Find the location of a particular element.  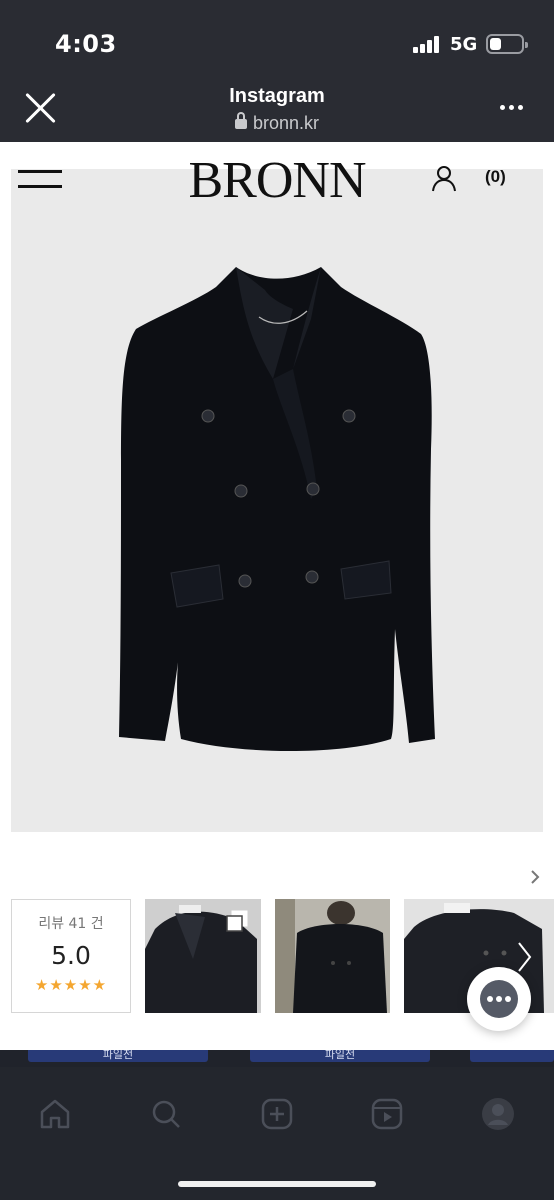

cart-count: (0) is located at coordinates (495, 177).